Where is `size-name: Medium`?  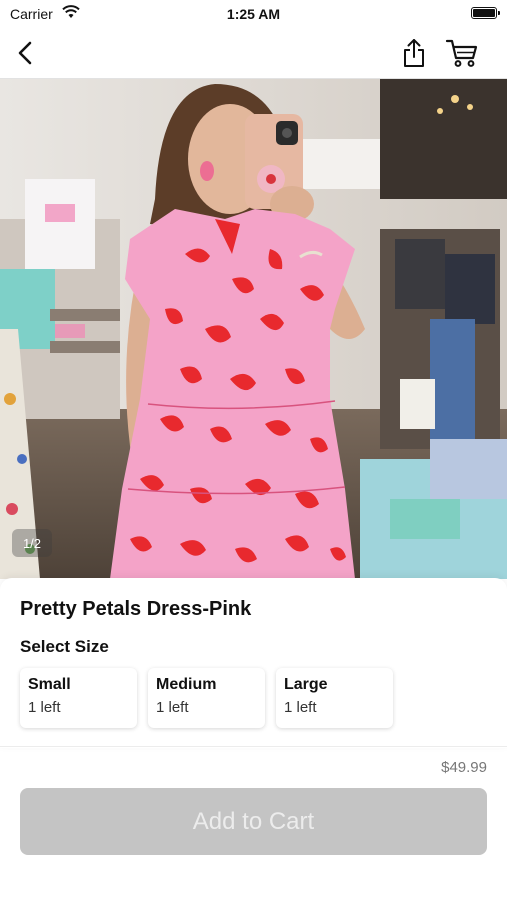
size-name: Medium is located at coordinates (186, 684).